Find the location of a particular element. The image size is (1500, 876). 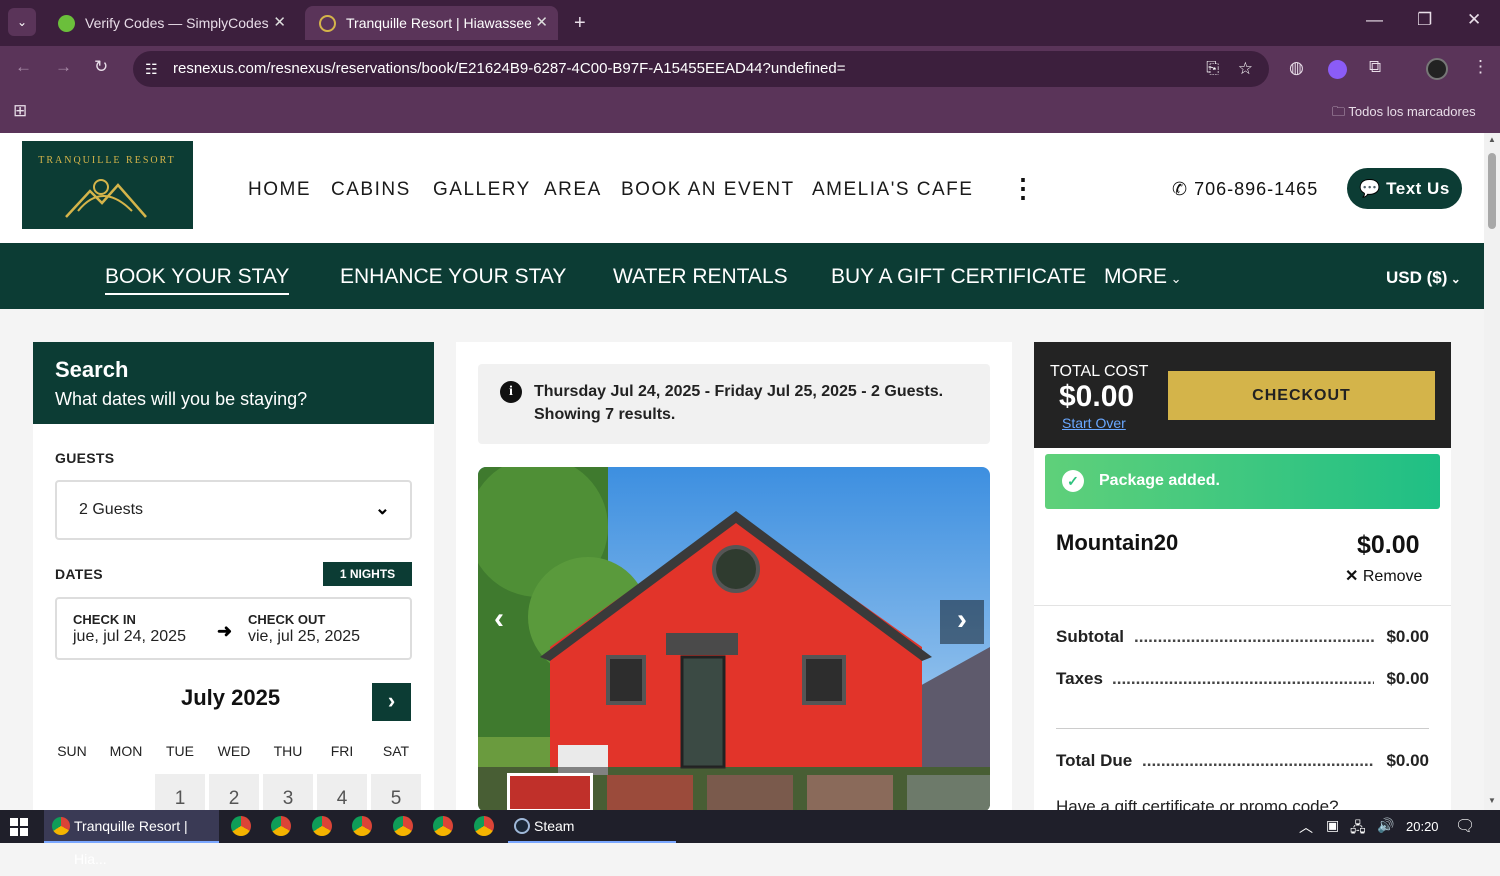

clock: 20:20 is located at coordinates (1422, 826).